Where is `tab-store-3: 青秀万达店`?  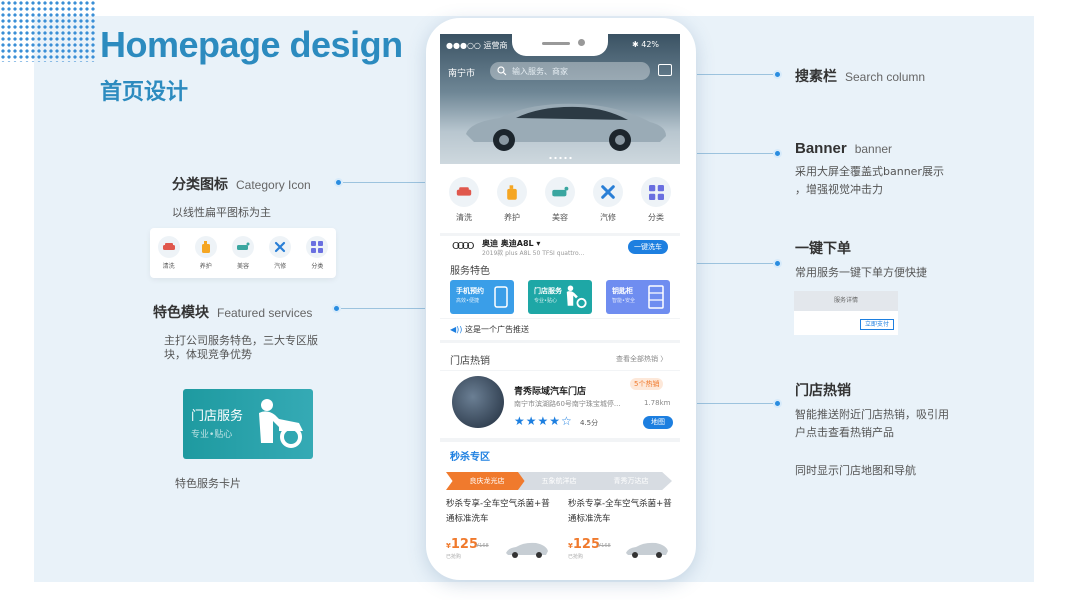
tab-store-3: 青秀万达店 is located at coordinates (631, 481).